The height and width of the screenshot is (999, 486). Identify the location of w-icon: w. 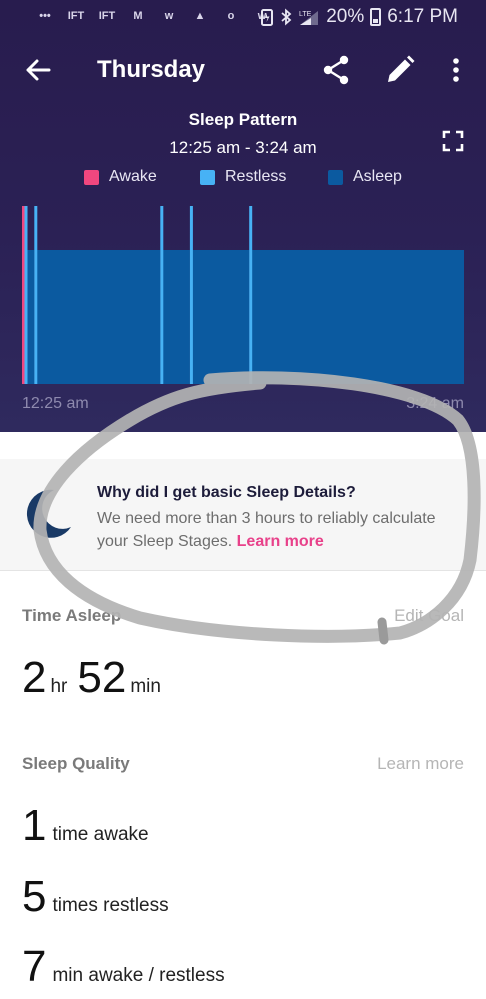
(169, 16).